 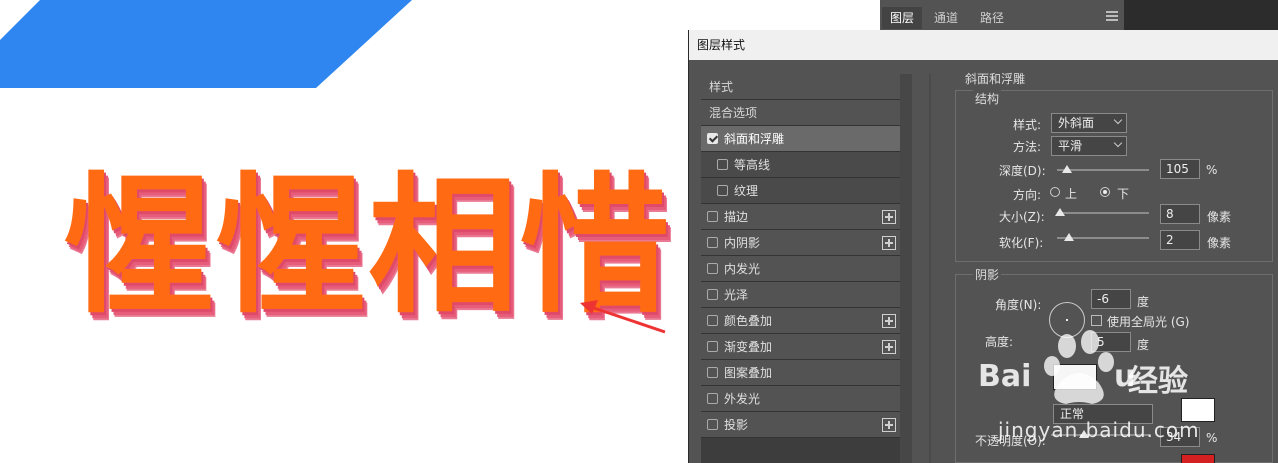 What do you see at coordinates (1212, 170) in the screenshot?
I see `depth-unit: %` at bounding box center [1212, 170].